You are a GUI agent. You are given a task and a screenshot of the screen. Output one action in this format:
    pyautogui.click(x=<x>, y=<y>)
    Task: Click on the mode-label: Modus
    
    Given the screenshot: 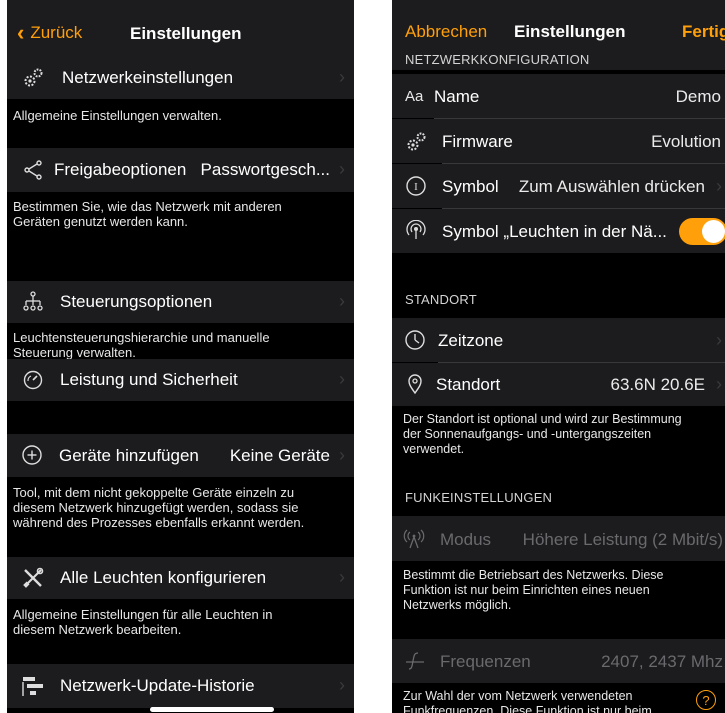 What is the action you would take?
    pyautogui.click(x=466, y=539)
    